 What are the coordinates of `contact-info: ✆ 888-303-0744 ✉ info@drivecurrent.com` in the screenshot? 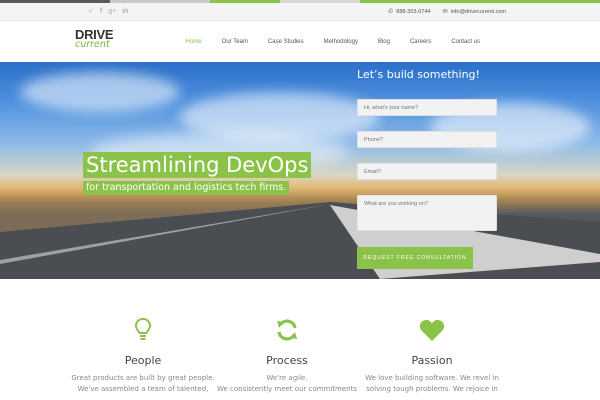 It's located at (447, 12).